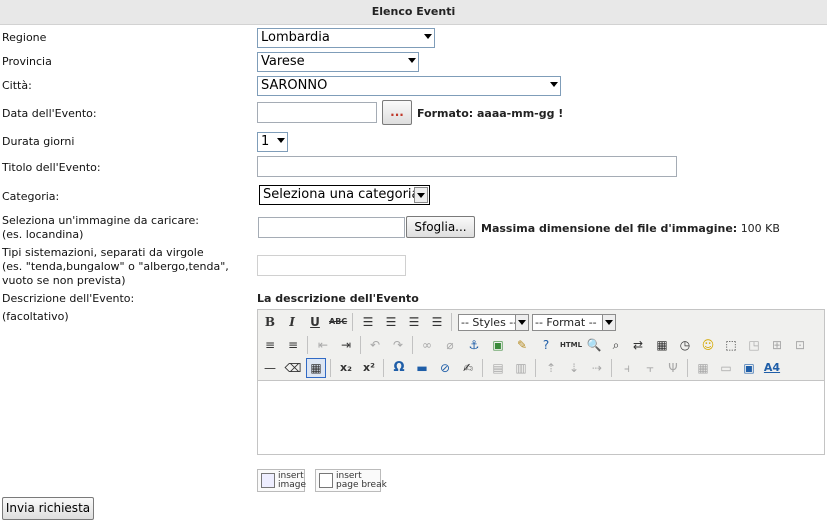 The width and height of the screenshot is (827, 521). Describe the element at coordinates (270, 368) in the screenshot. I see `horizontal-rule-icon: —` at that location.